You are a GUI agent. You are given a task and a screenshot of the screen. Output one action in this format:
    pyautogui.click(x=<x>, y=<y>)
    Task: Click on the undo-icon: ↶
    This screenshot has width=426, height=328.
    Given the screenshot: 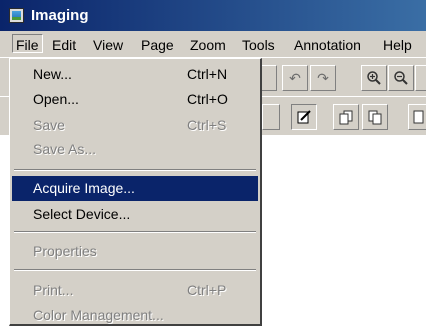 What is the action you would take?
    pyautogui.click(x=295, y=77)
    